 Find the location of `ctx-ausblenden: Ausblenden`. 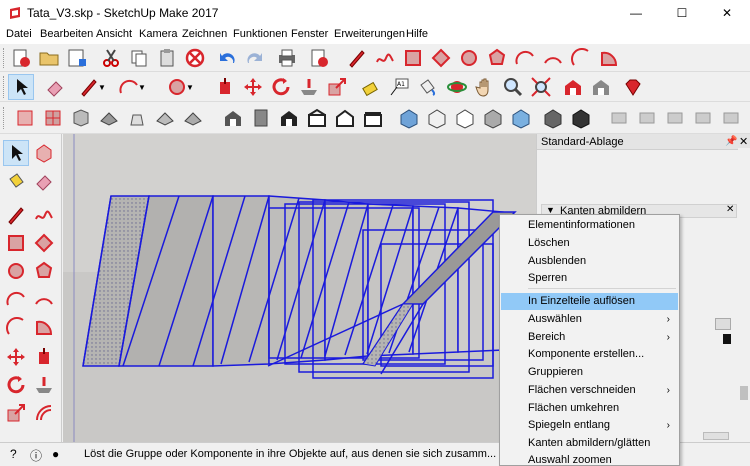

ctx-ausblenden: Ausblenden is located at coordinates (589, 261).